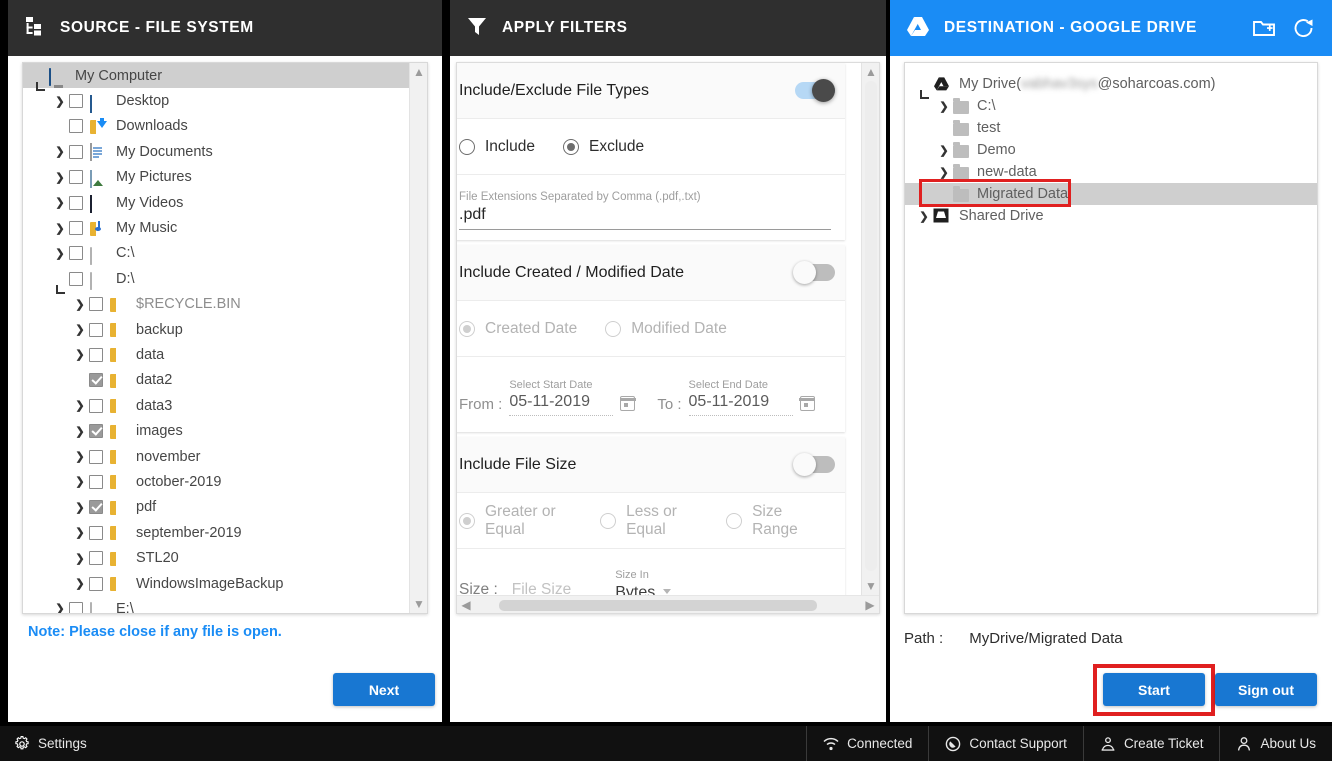 The height and width of the screenshot is (761, 1332). I want to click on destination-tree-row: ❯ C:\, so click(1111, 106).